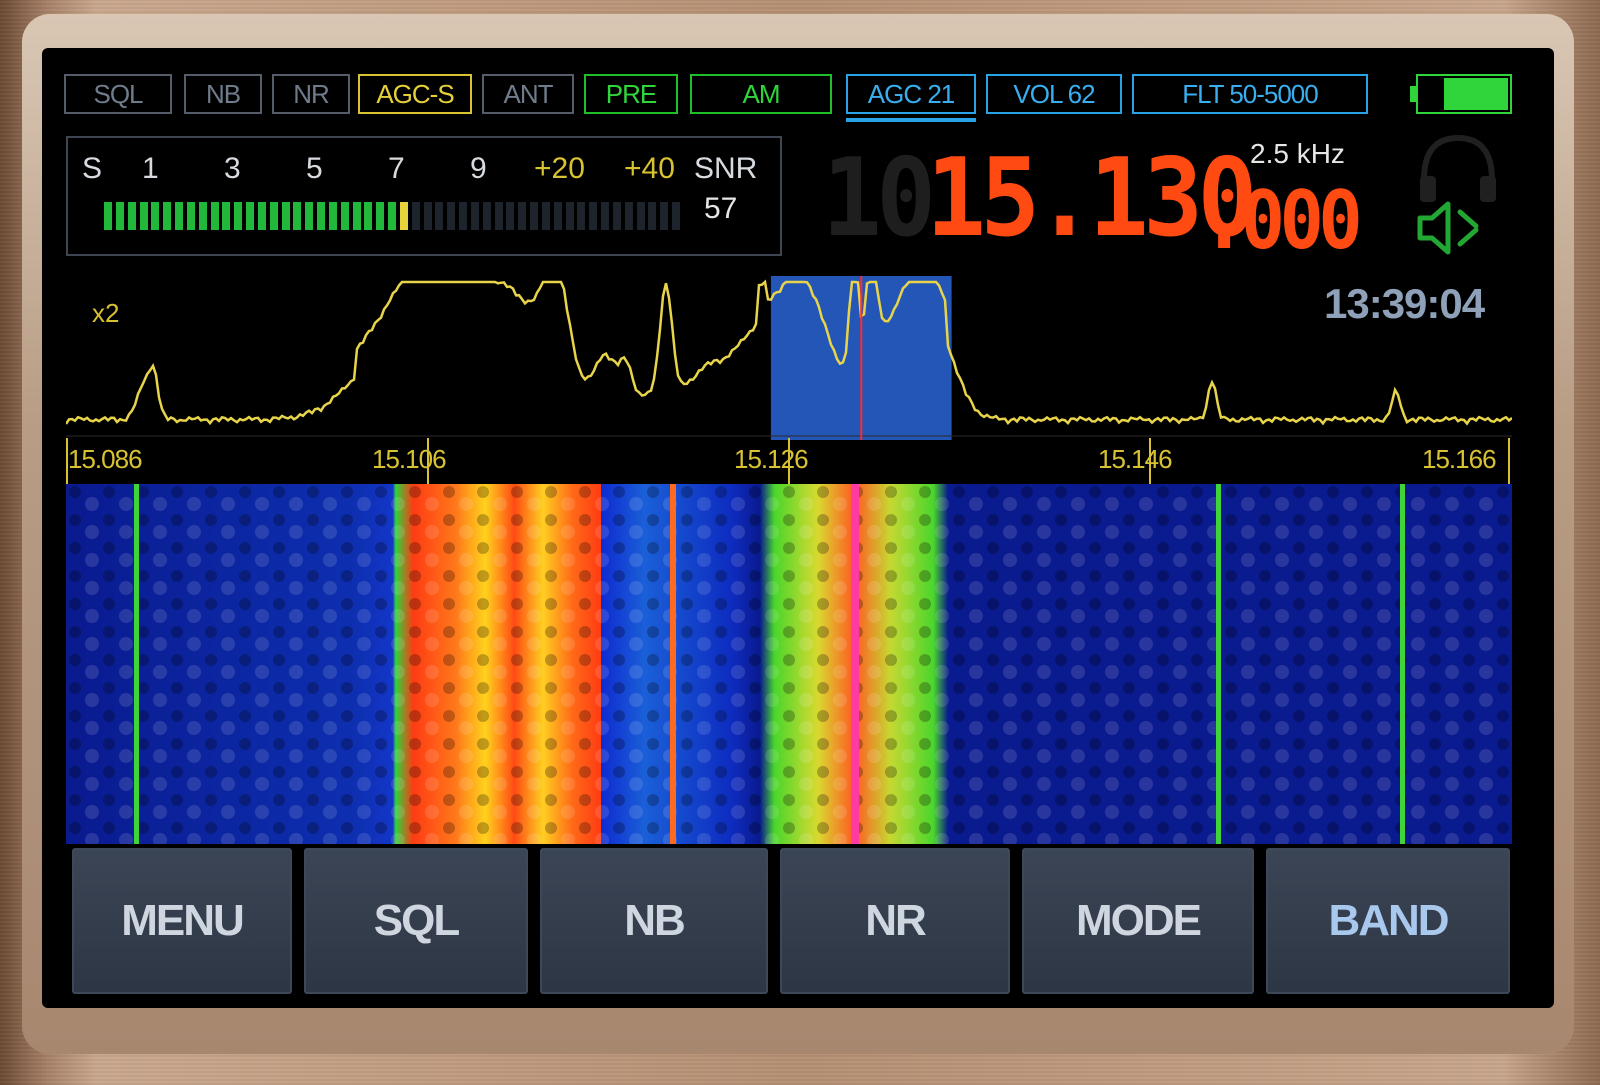  Describe the element at coordinates (394, 216) in the screenshot. I see `signal-level-bar` at that location.